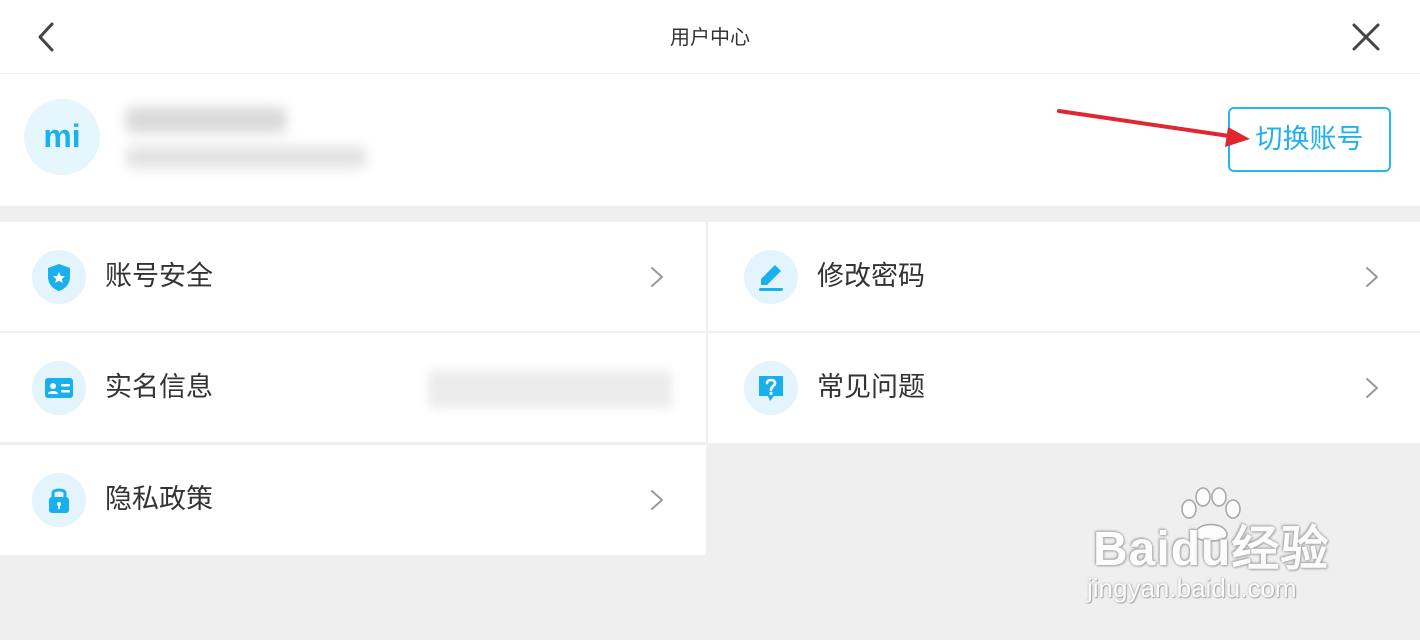  Describe the element at coordinates (159, 276) in the screenshot. I see `menu-label: 账号安全` at that location.